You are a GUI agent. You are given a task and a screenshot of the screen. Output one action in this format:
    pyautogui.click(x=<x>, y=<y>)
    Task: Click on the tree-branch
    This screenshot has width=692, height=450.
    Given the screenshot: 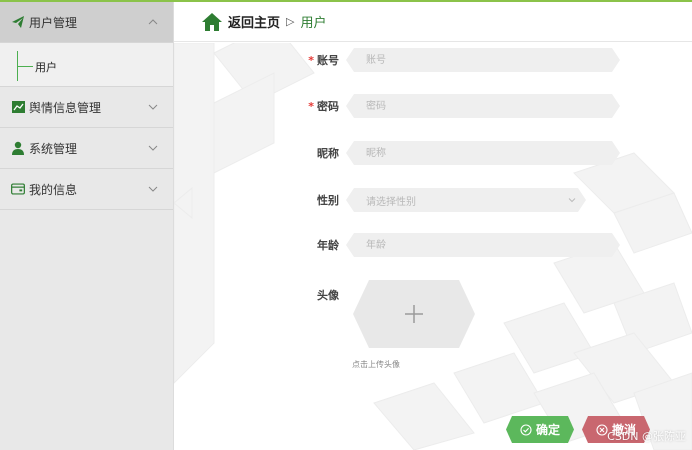 What is the action you would take?
    pyautogui.click(x=25, y=66)
    